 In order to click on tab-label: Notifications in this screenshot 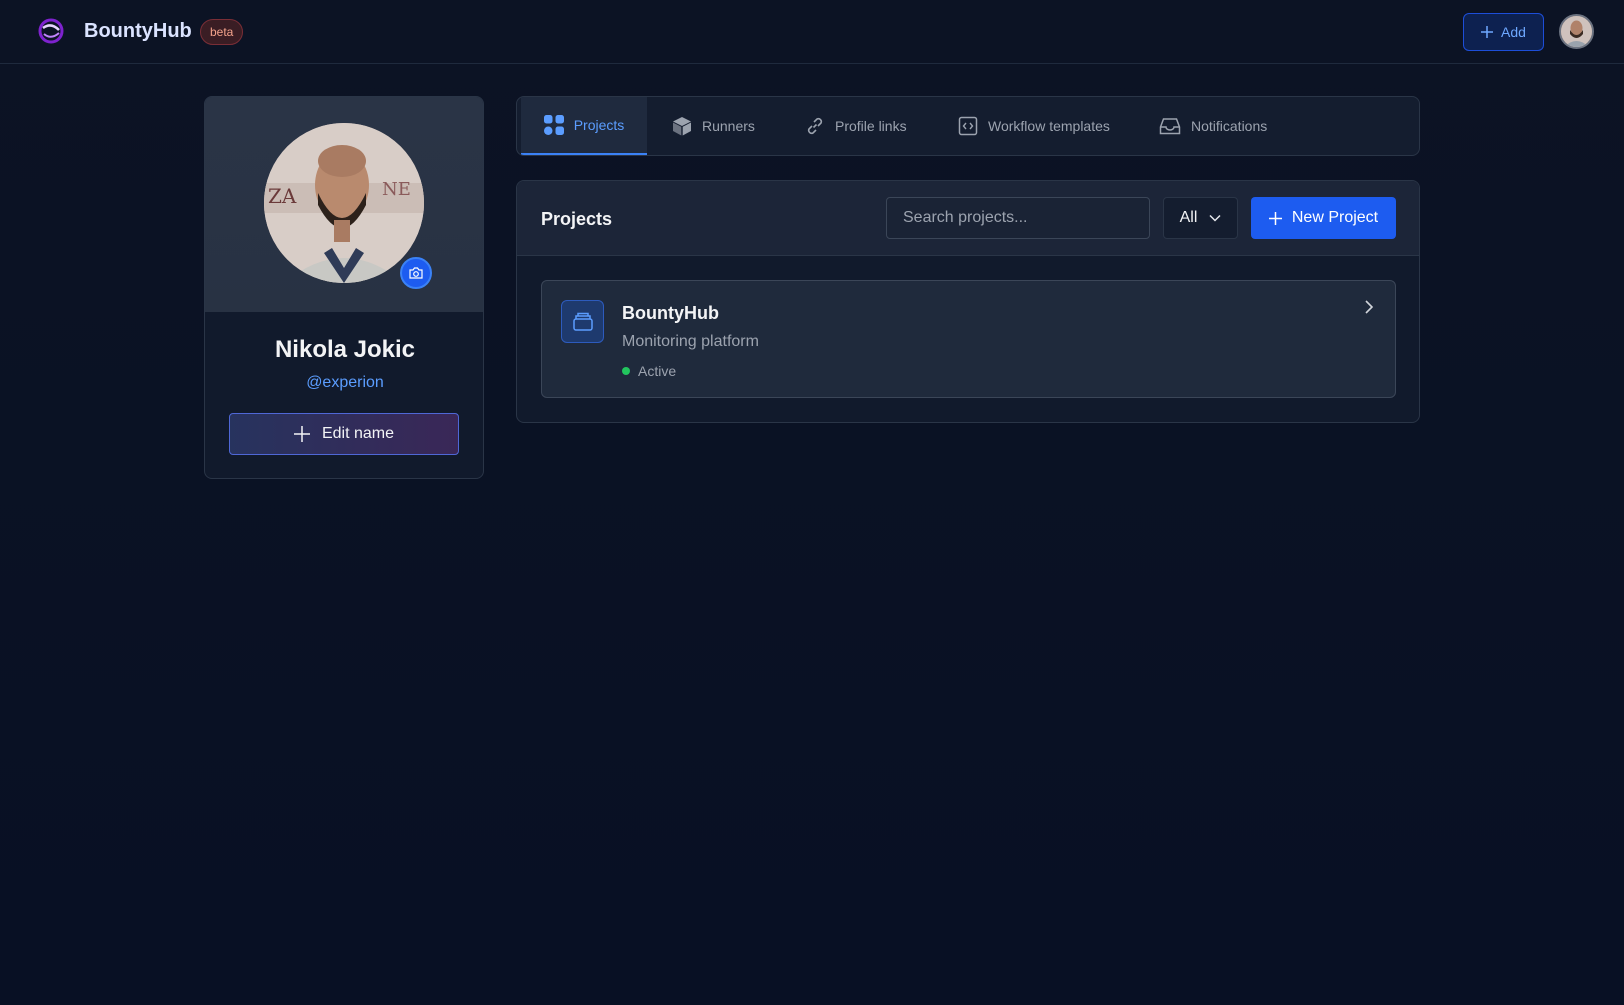, I will do `click(1229, 126)`.